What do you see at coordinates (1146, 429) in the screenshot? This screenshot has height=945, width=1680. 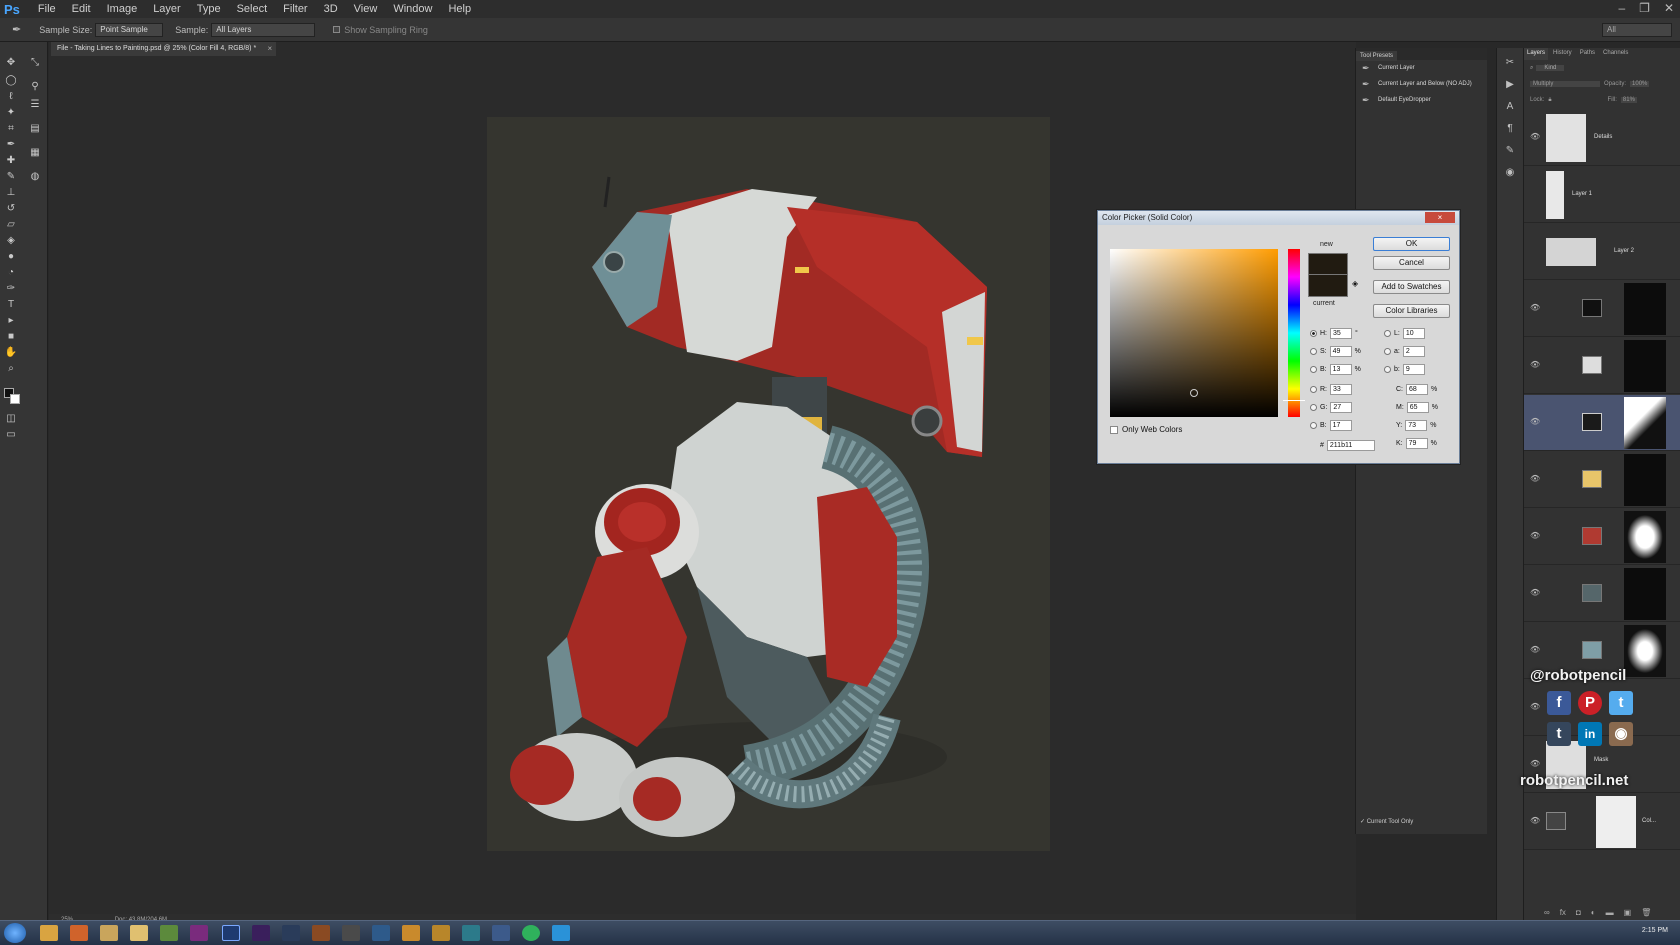 I see `only-web-colors: Only Web Colors` at bounding box center [1146, 429].